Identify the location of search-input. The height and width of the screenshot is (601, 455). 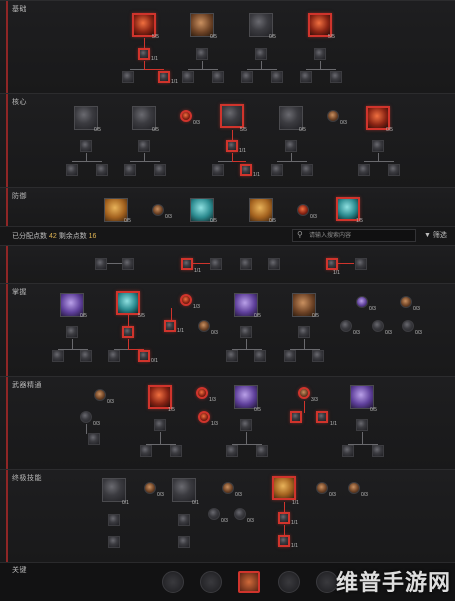
(361, 235).